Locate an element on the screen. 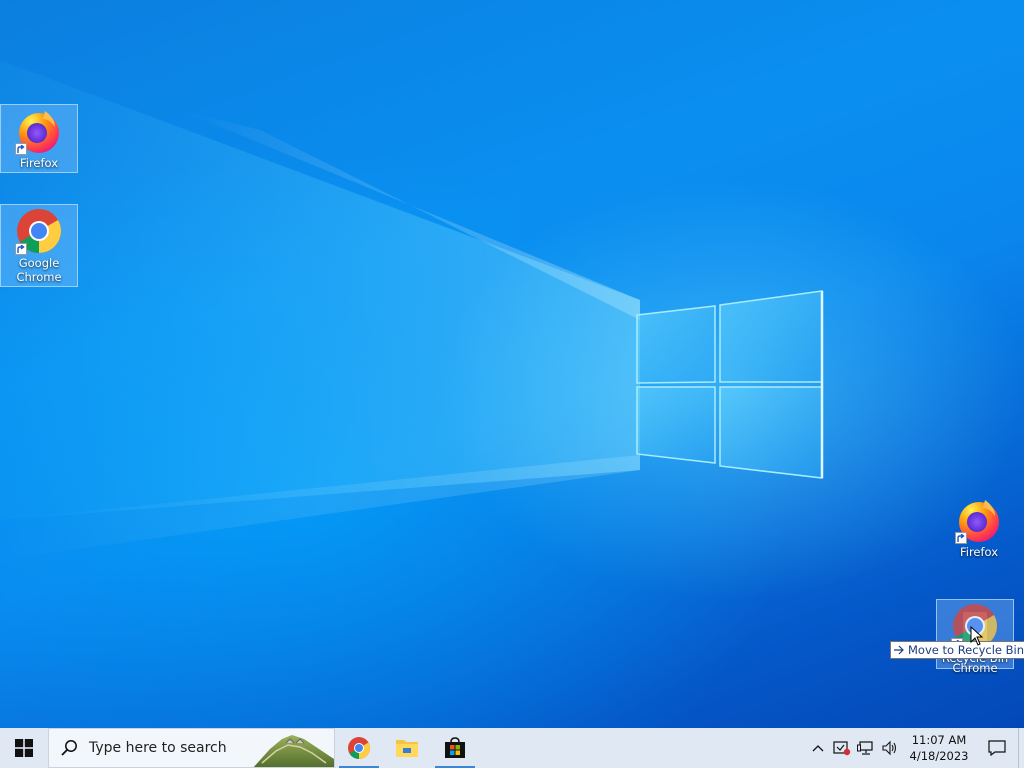 The width and height of the screenshot is (1024, 768). desktop-icon-firefox: Firefox is located at coordinates (39, 138).